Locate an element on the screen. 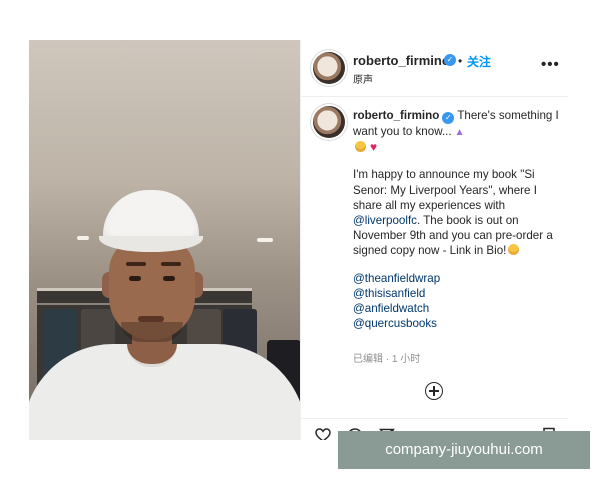  more-options-icon: ••• is located at coordinates (550, 64).